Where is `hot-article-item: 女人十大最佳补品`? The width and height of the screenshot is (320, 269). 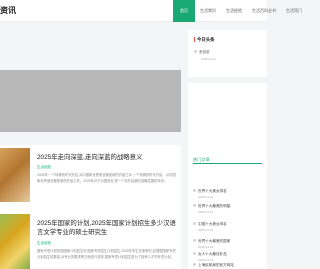 hot-article-item: 女人十大最佳补品 is located at coordinates (210, 254).